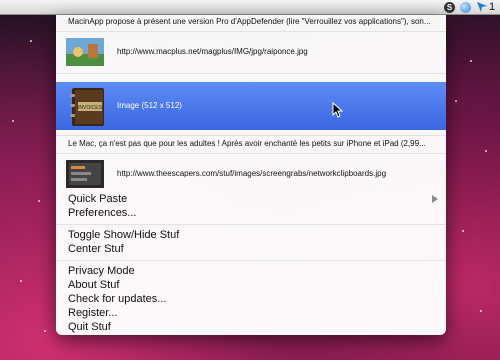  Describe the element at coordinates (149, 105) in the screenshot. I see `selected-clip-label: Image (512 x 512)` at that location.